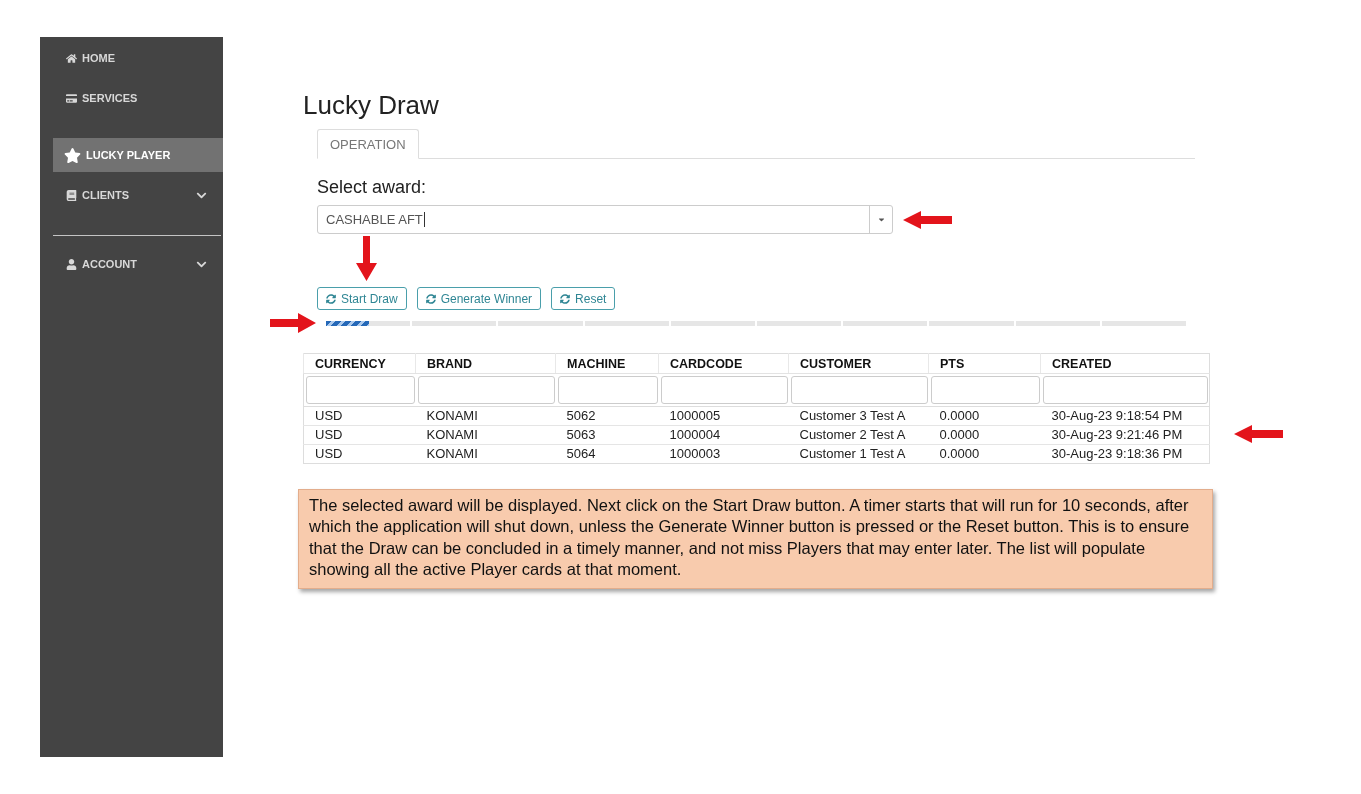 The image size is (1361, 794). What do you see at coordinates (359, 363) in the screenshot?
I see `column-header: CURRENCY` at bounding box center [359, 363].